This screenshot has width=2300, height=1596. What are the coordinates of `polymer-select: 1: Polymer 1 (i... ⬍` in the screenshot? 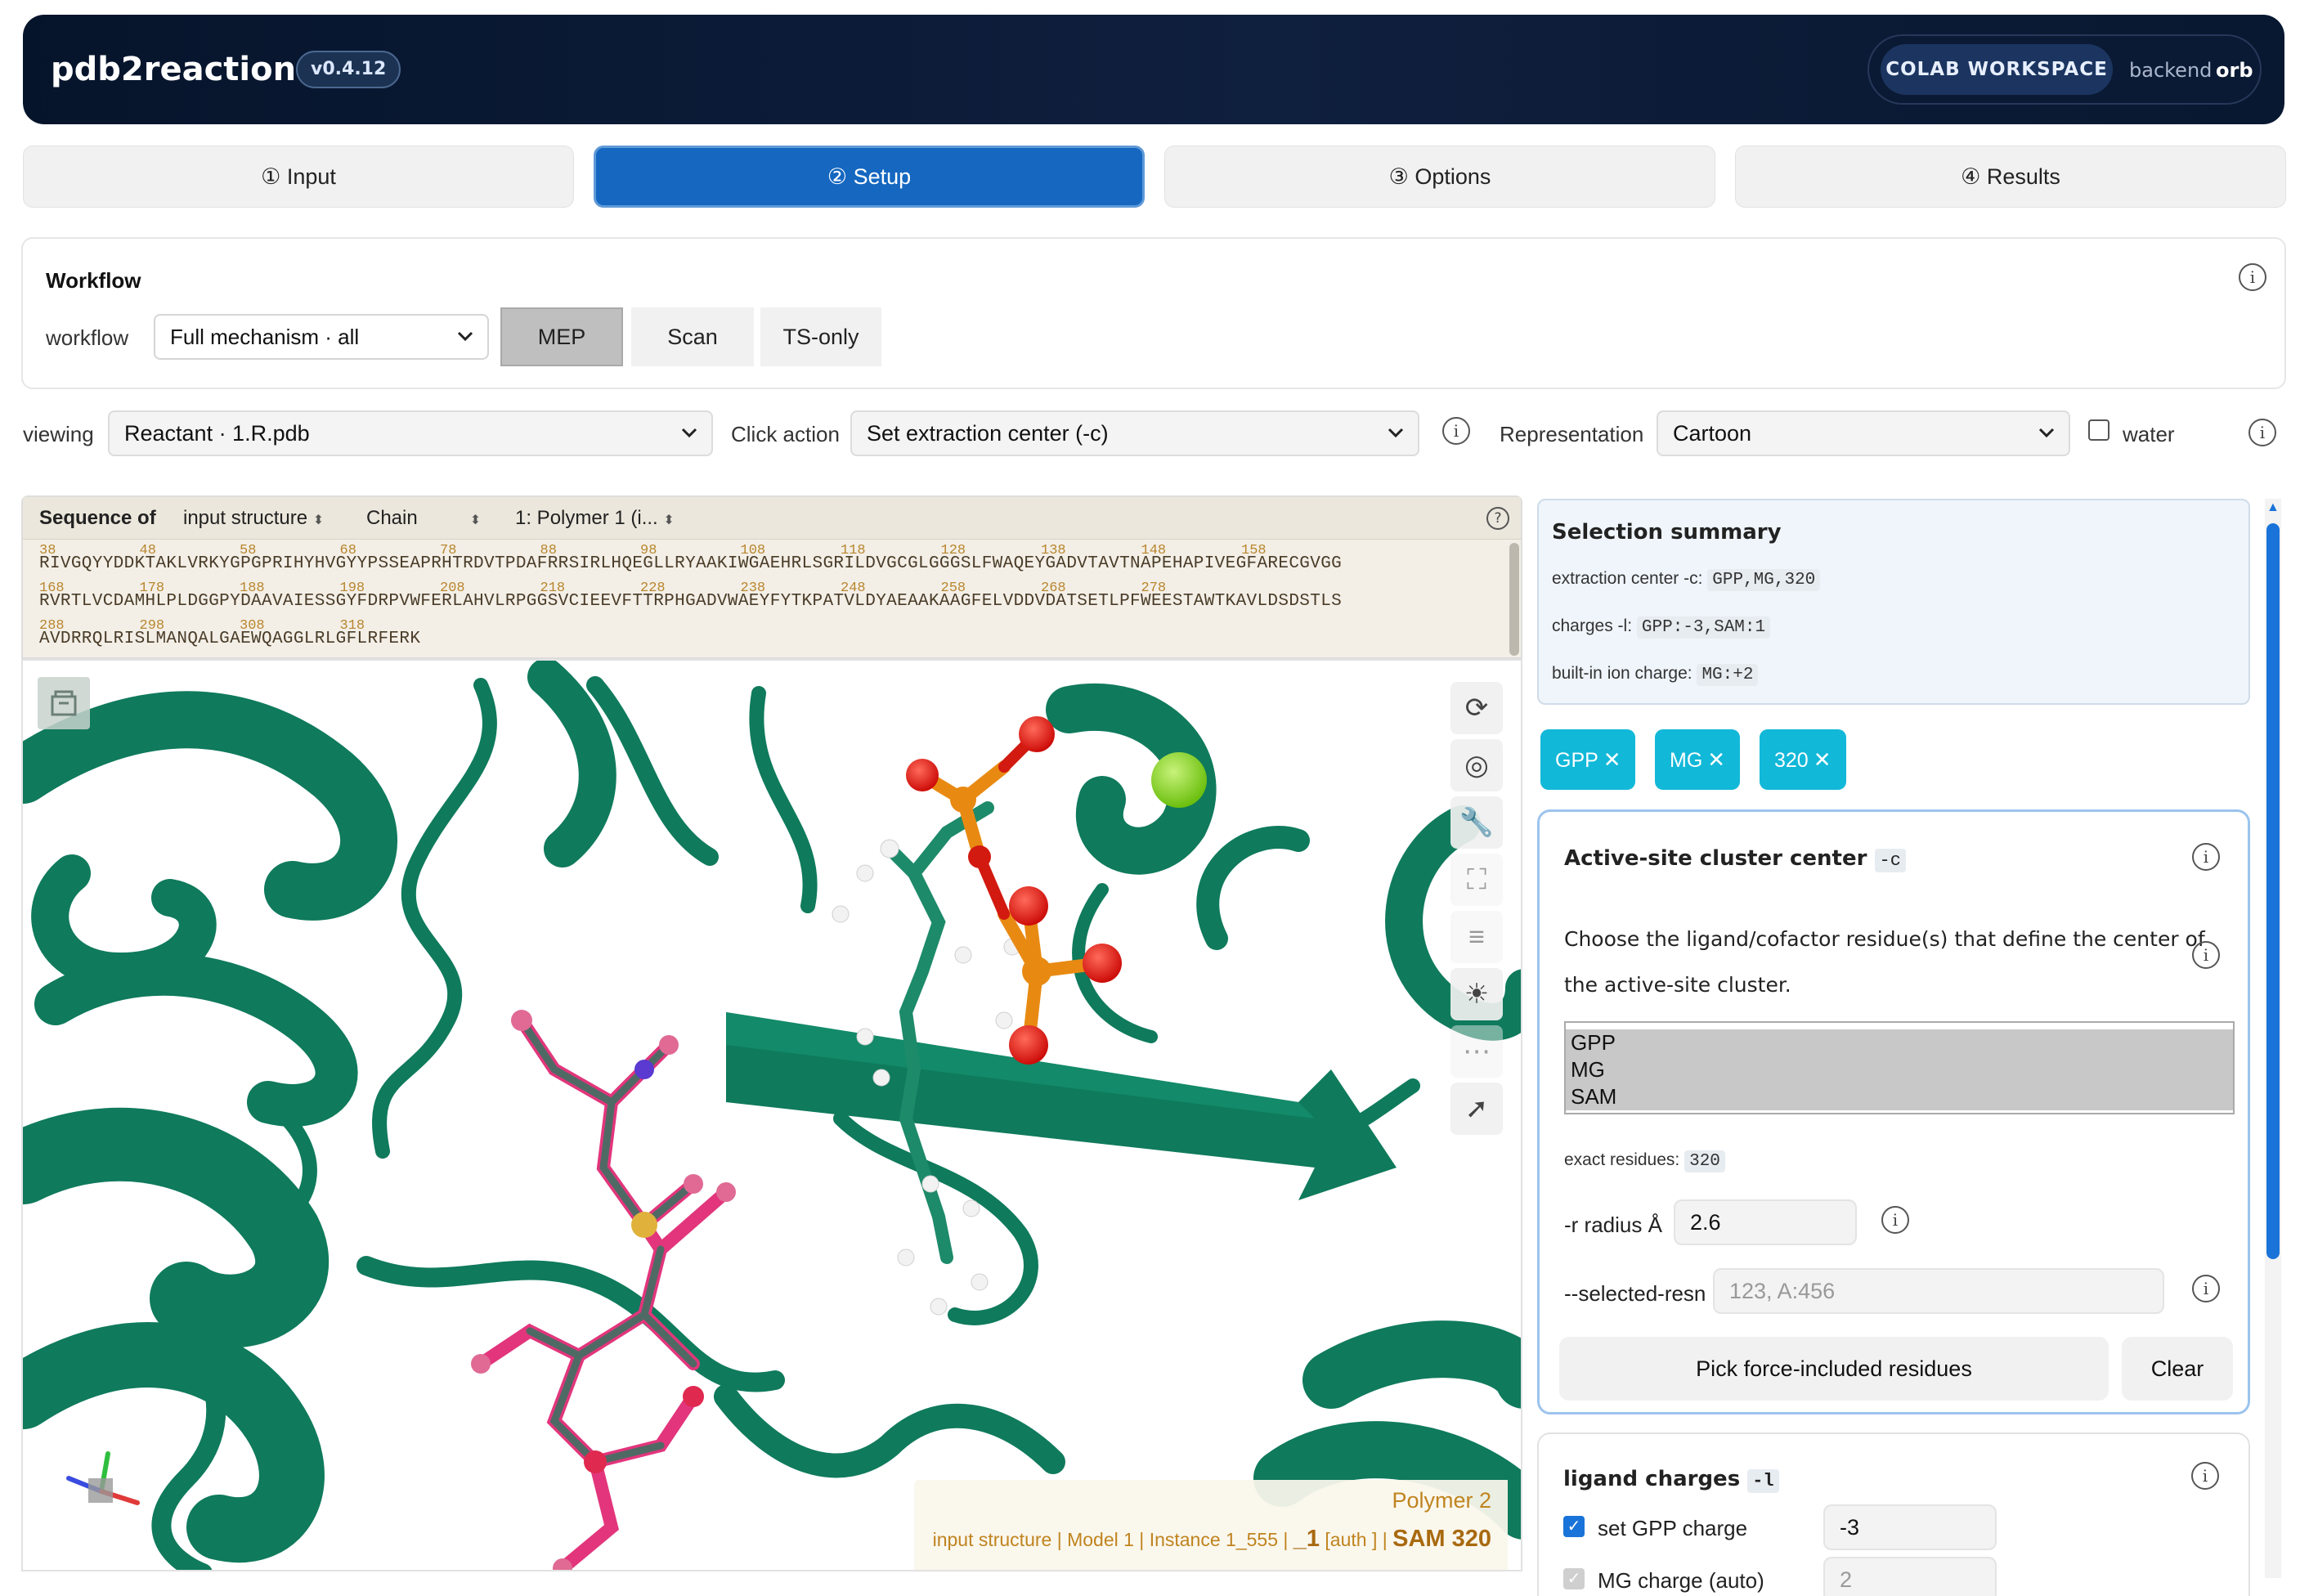 It's located at (595, 518).